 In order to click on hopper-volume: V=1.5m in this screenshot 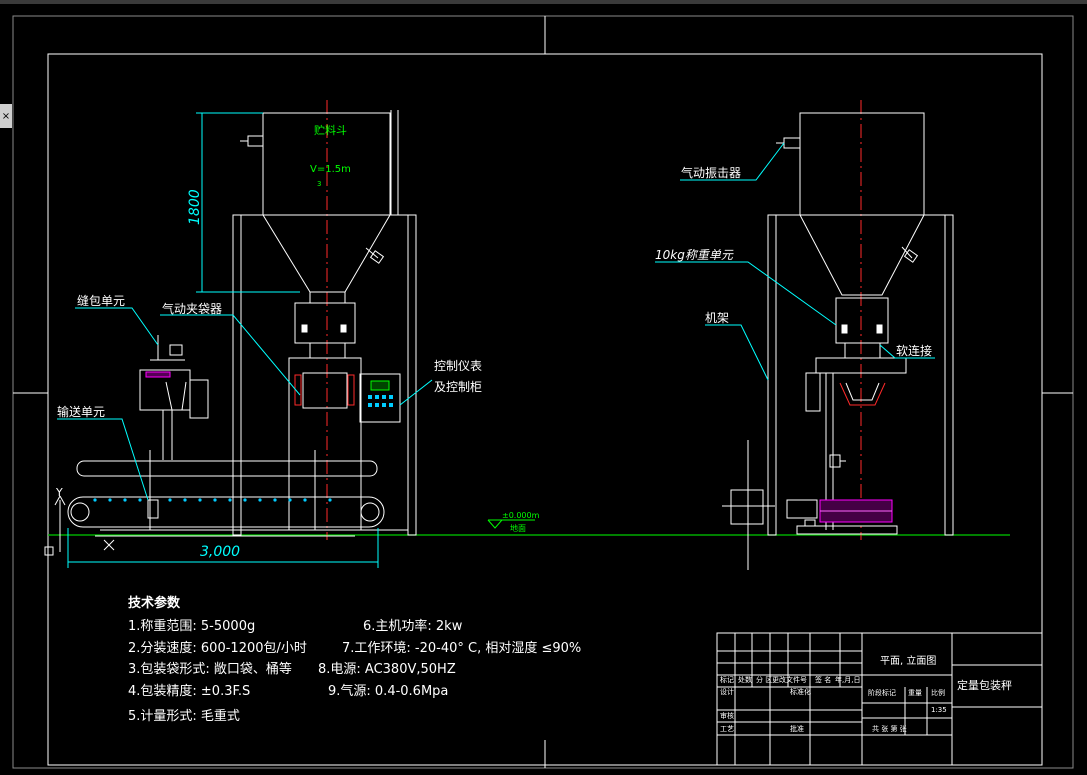, I will do `click(330, 169)`.